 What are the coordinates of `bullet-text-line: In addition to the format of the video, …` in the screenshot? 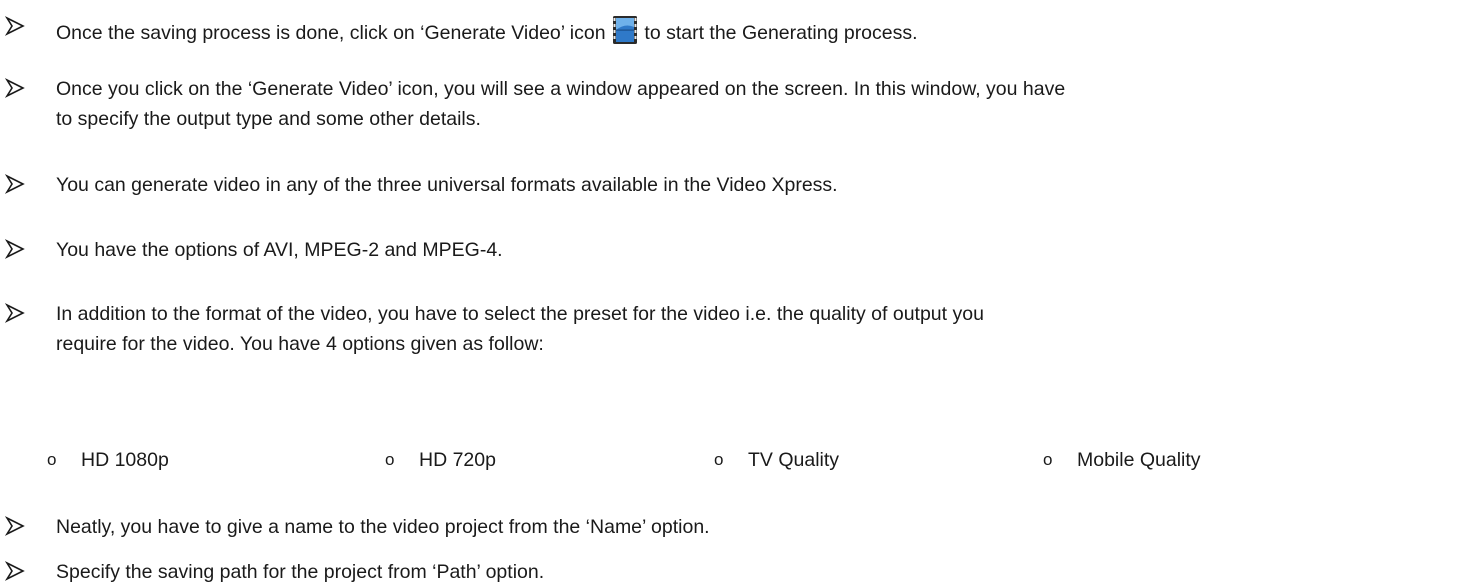 It's located at (520, 314).